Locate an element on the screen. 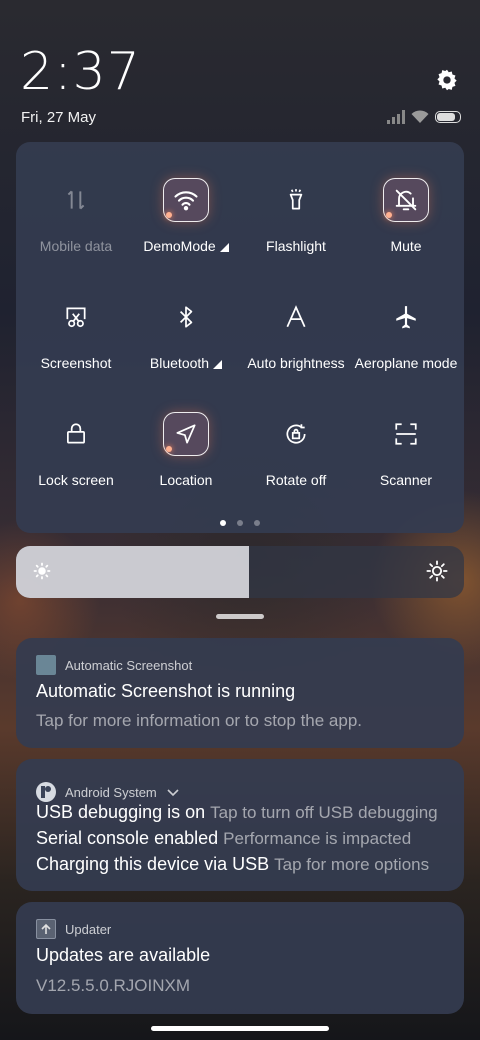 The width and height of the screenshot is (480, 1040). notification-title: Updates are available is located at coordinates (123, 955).